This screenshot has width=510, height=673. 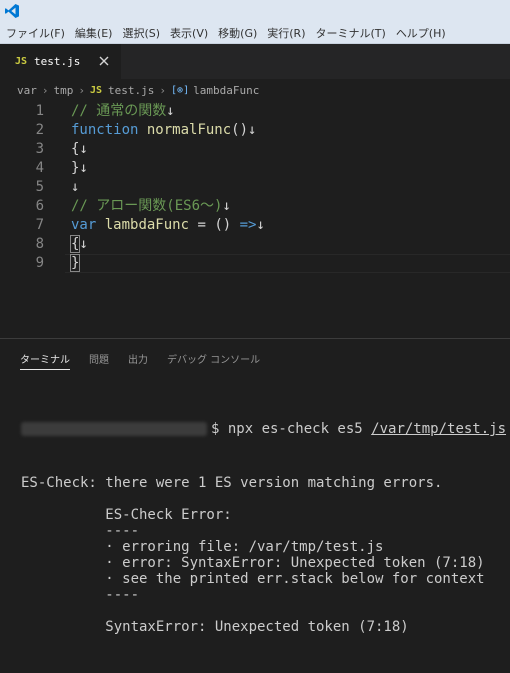 I want to click on menu-file: ファイル(F), so click(x=35, y=33).